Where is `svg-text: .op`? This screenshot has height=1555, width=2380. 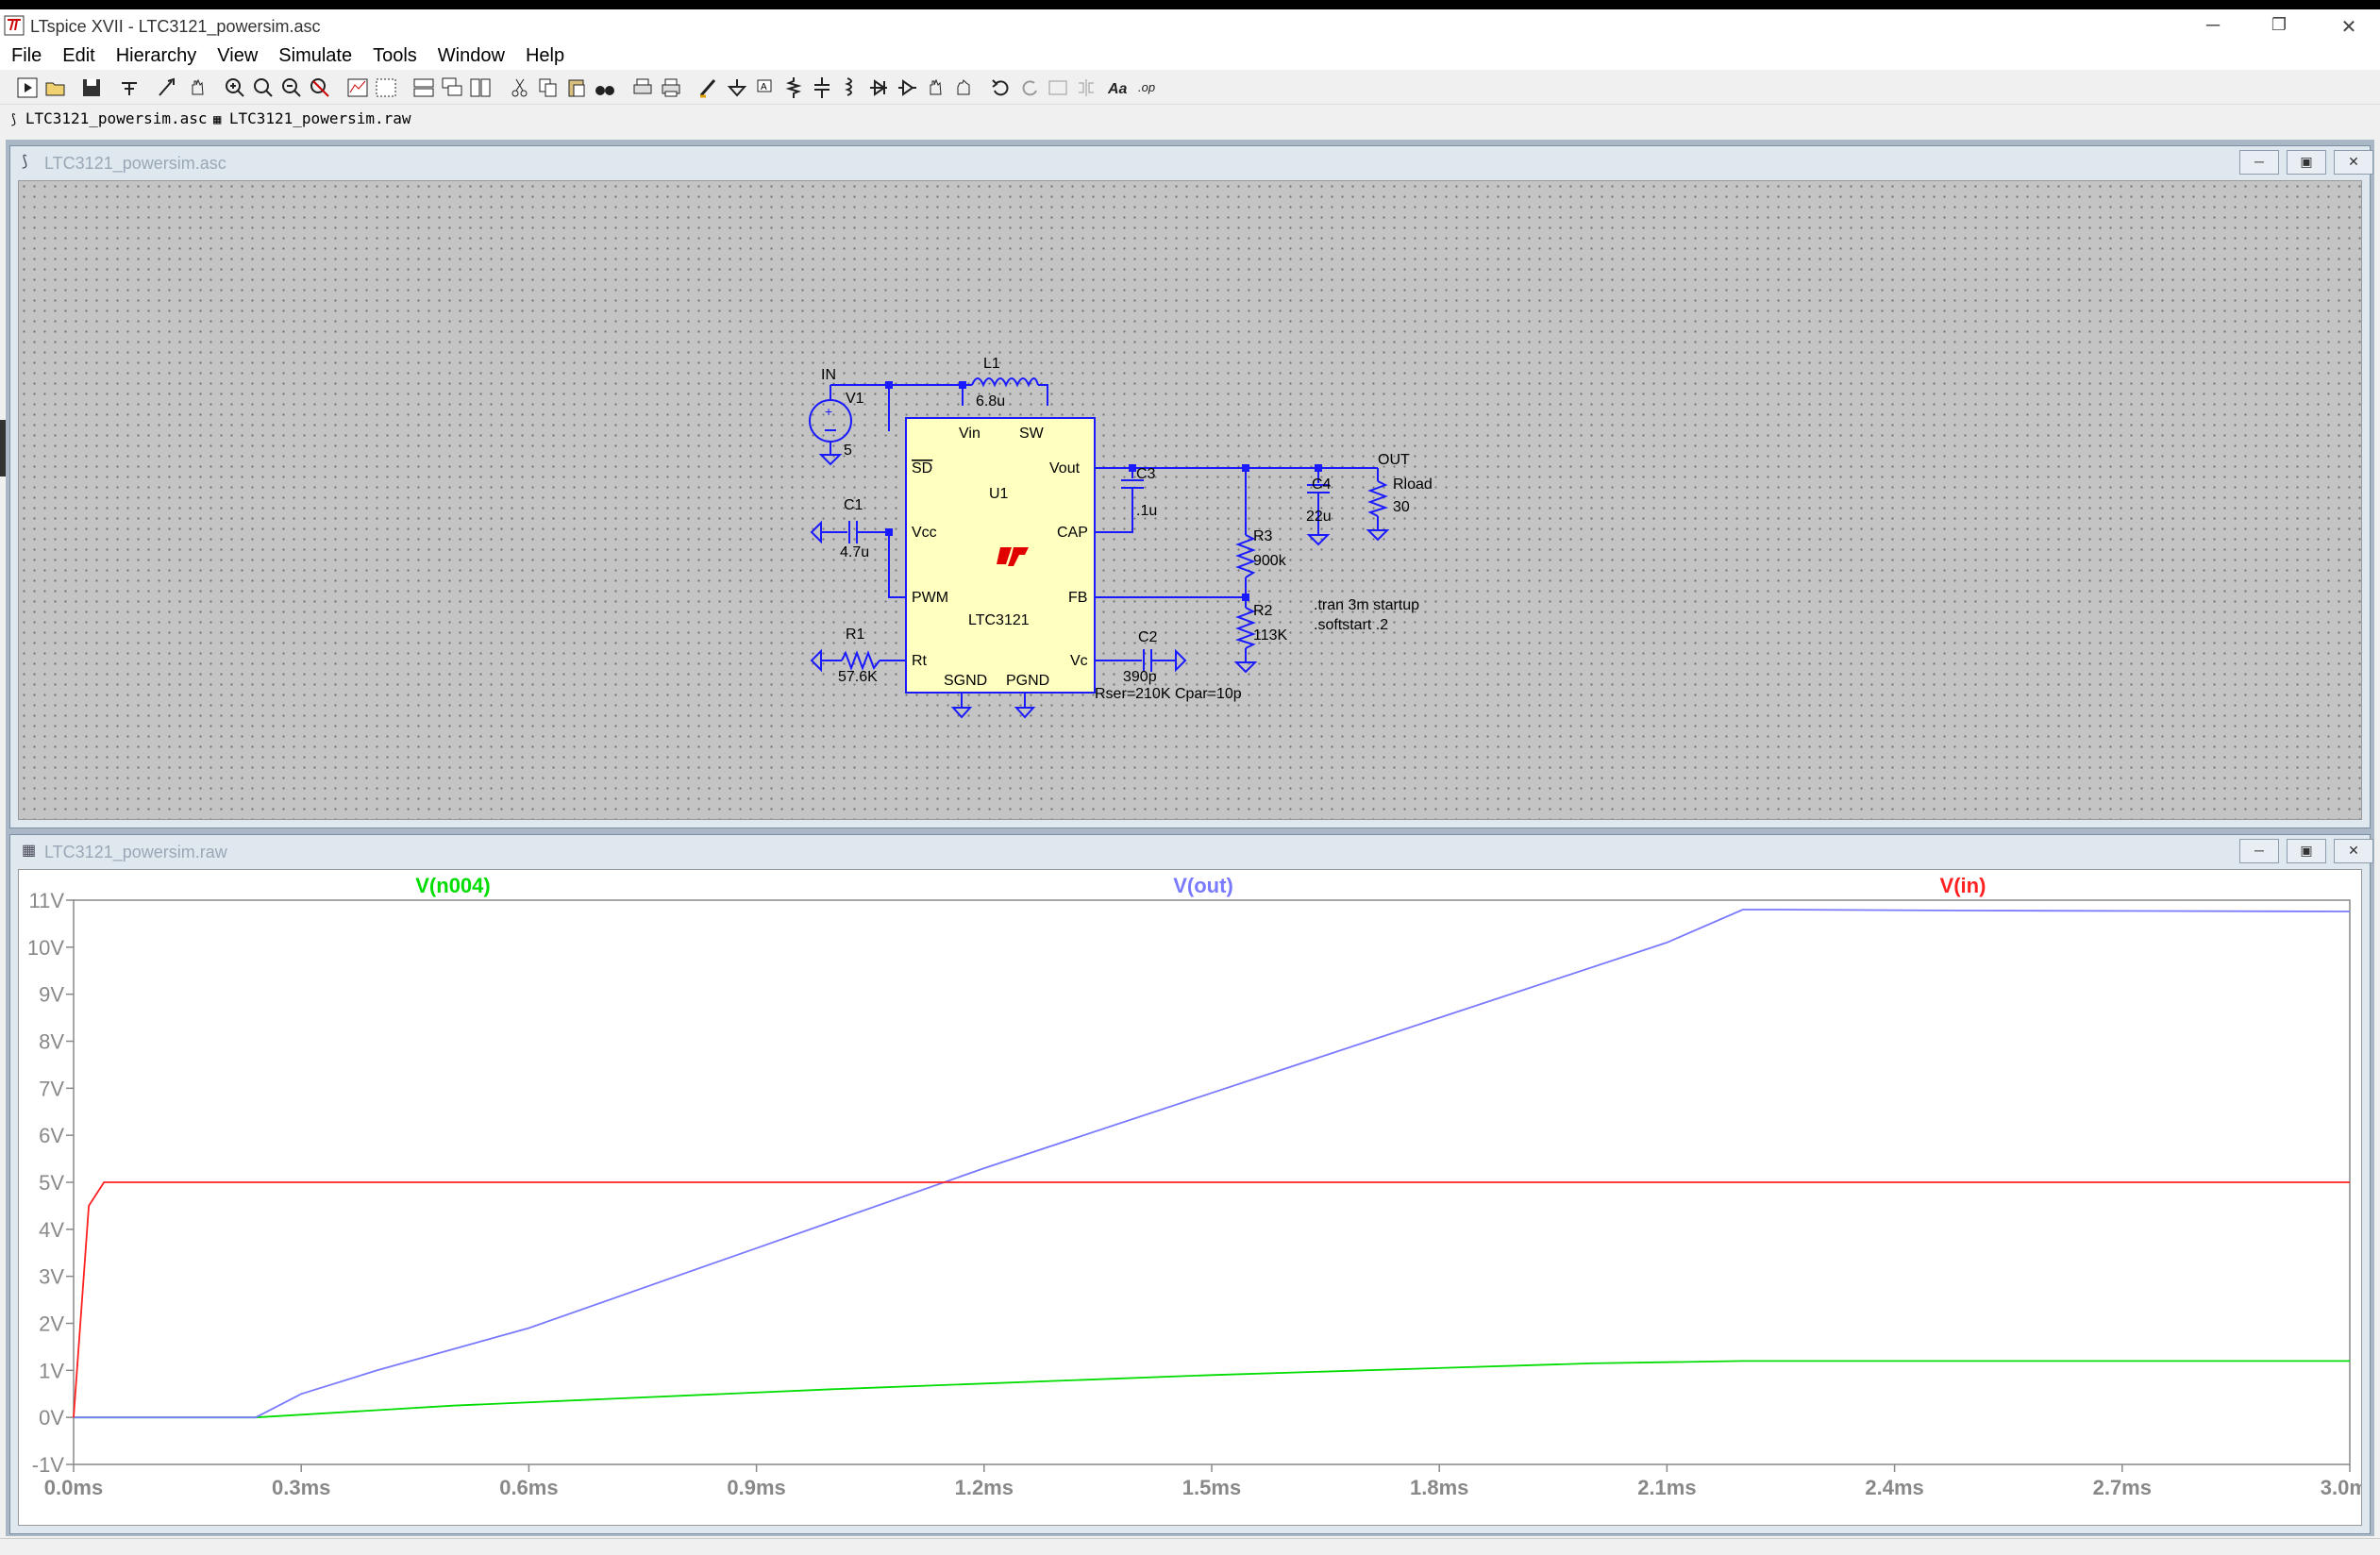
svg-text: .op is located at coordinates (1146, 87).